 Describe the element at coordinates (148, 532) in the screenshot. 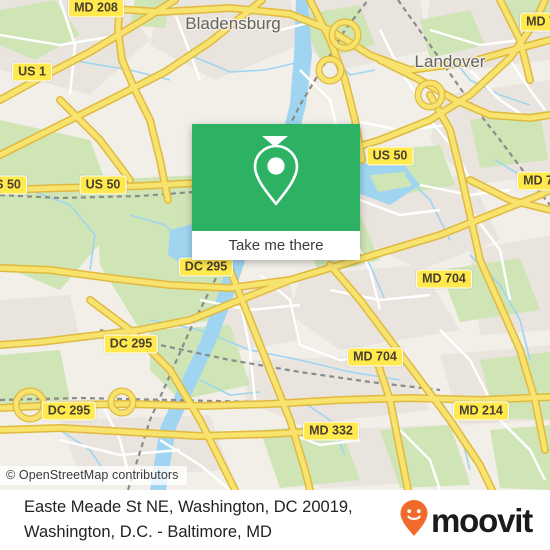

I see `address-line-2: Washington, D.C. - Baltimore, MD` at that location.